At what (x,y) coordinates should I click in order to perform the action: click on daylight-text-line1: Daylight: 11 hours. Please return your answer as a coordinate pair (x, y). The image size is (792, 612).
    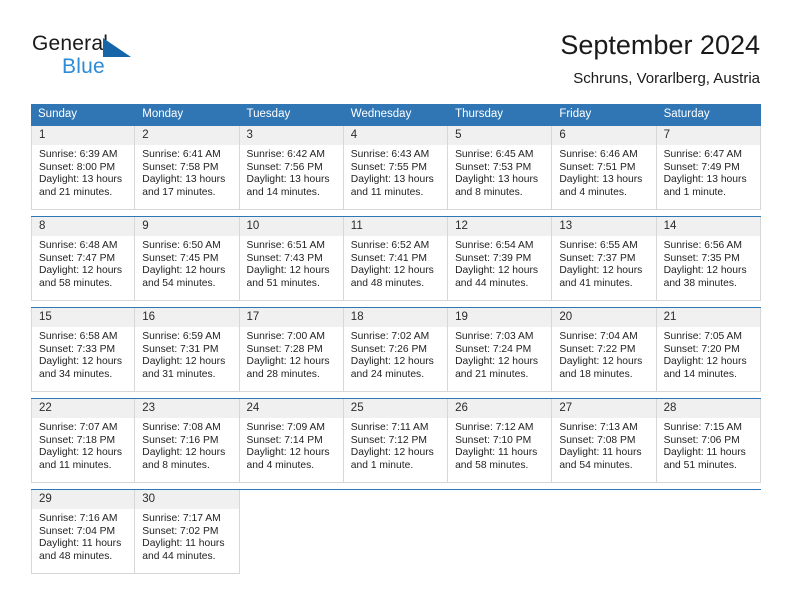
    Looking at the image, I should click on (496, 453).